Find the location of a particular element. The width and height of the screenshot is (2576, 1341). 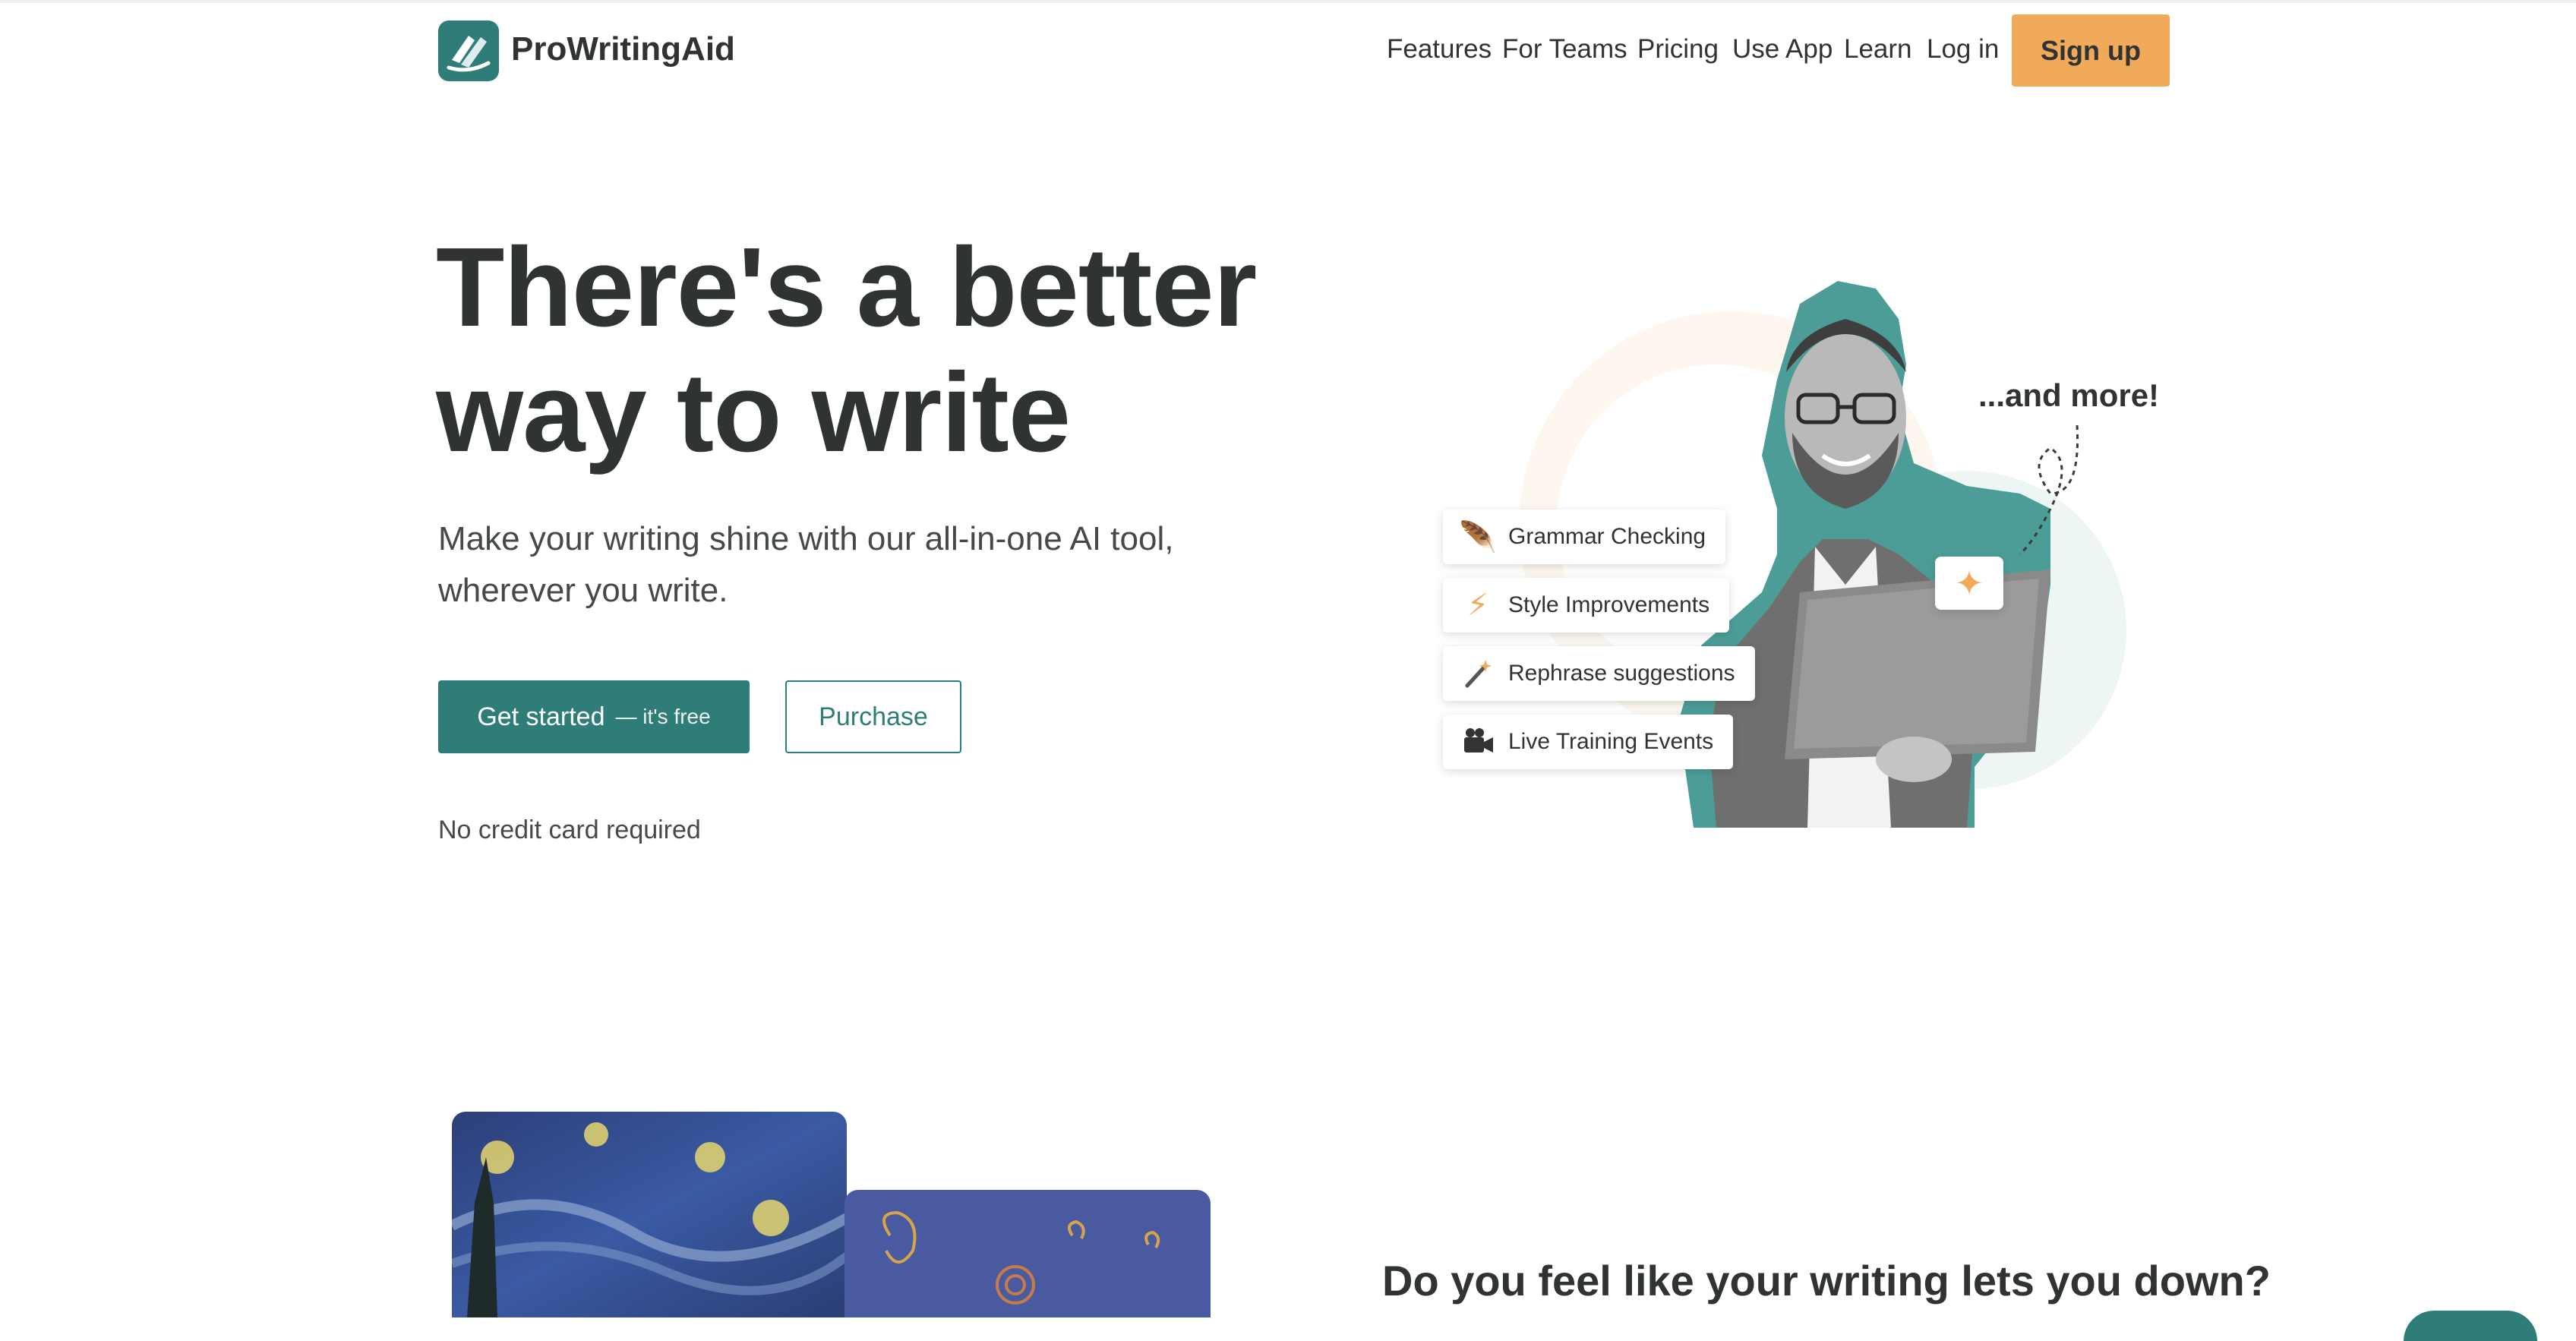

hero-title-line-1: There's a better is located at coordinates (846, 287).